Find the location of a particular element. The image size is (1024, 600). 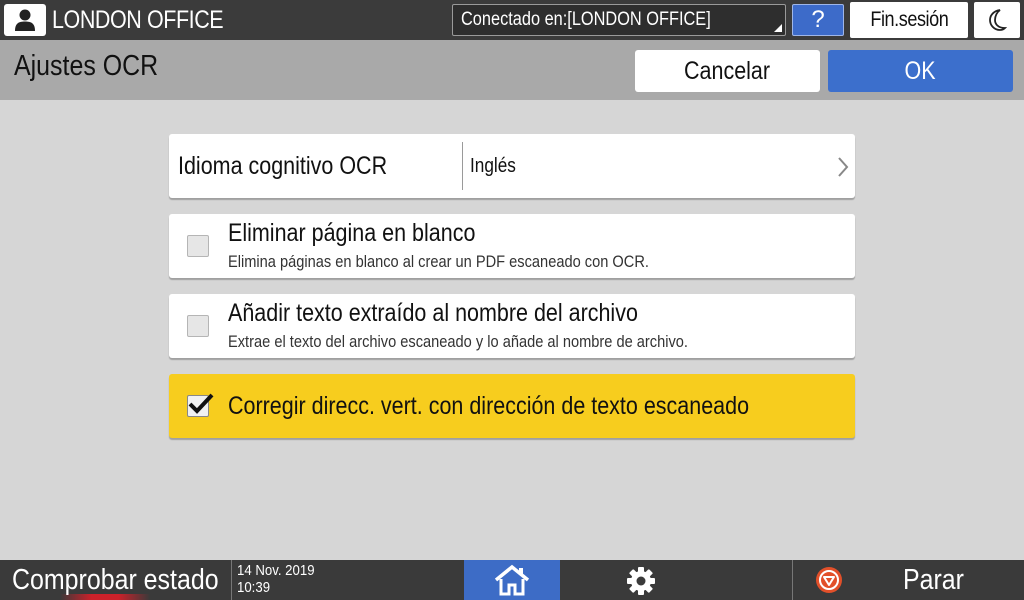

moon-icon is located at coordinates (998, 20).